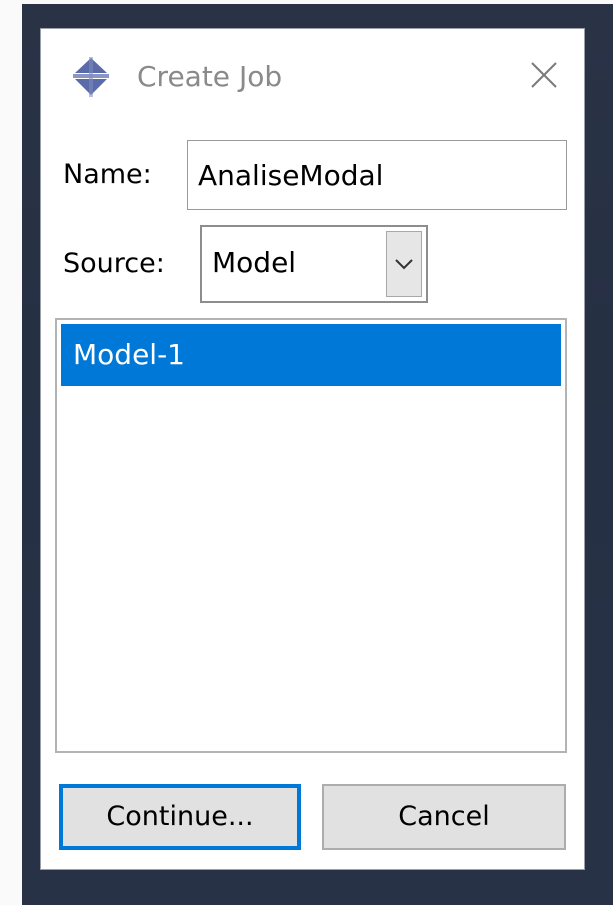 This screenshot has height=905, width=613. Describe the element at coordinates (312, 78) in the screenshot. I see `title-bar: Create Job` at that location.